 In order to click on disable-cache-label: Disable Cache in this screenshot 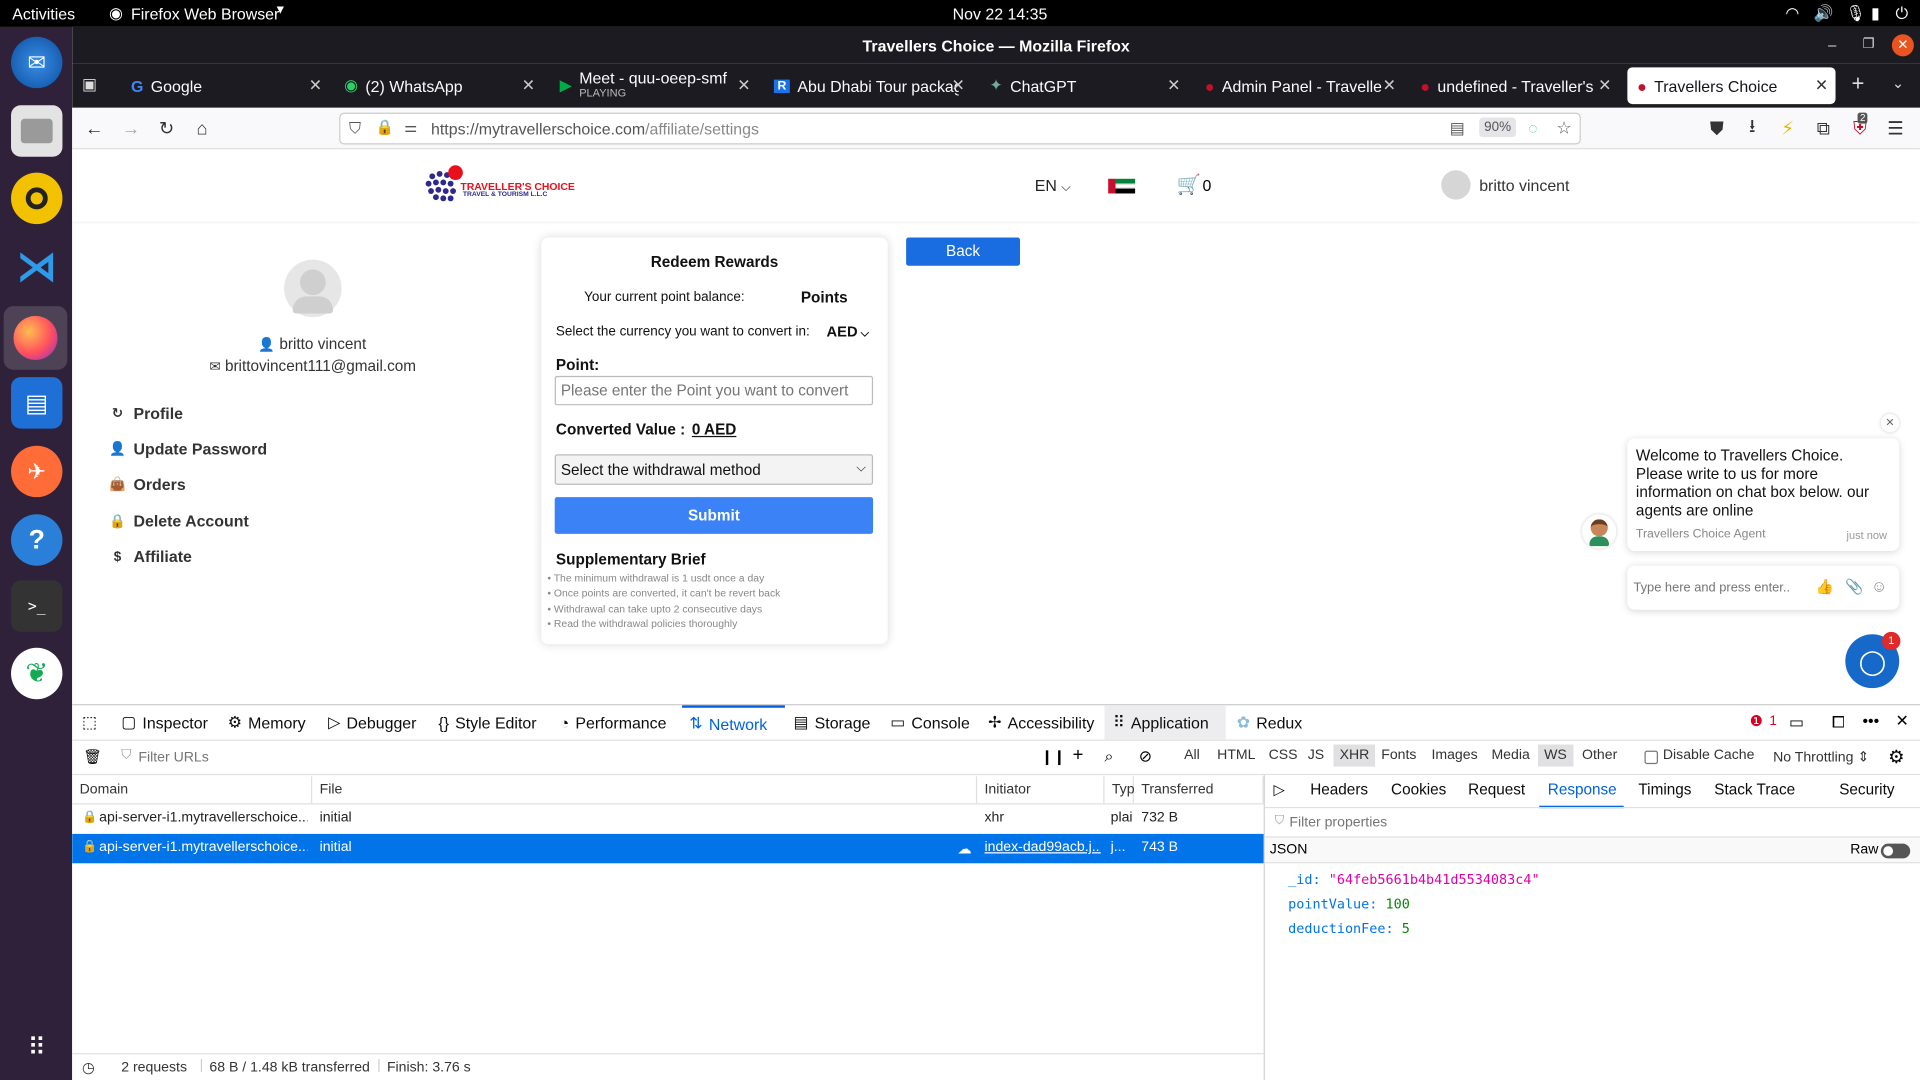, I will do `click(1709, 755)`.